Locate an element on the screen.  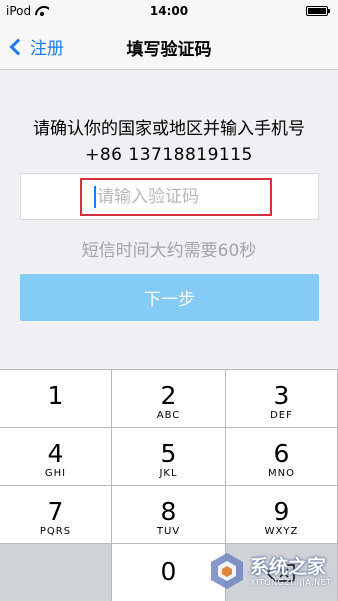
key-number: 5 is located at coordinates (168, 453).